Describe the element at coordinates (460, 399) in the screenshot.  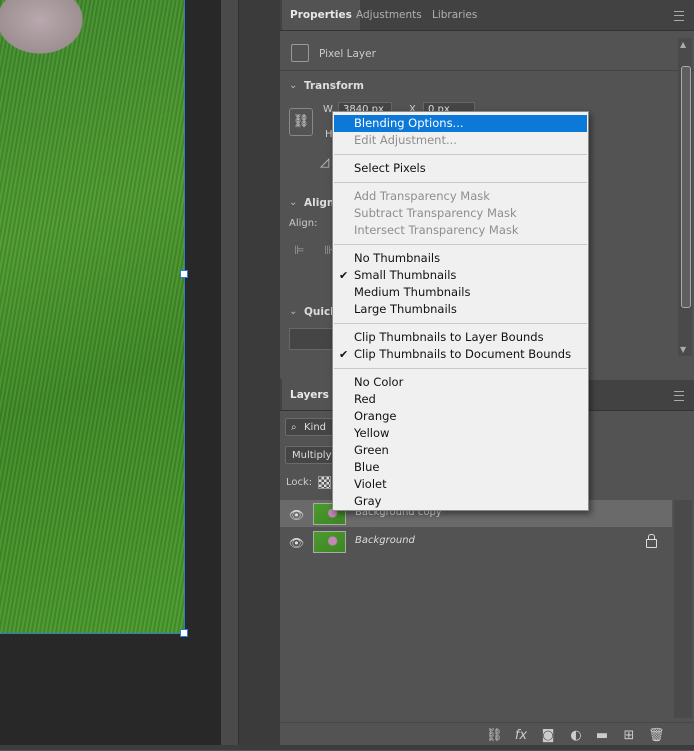
I see `menu-item-red: Red` at that location.